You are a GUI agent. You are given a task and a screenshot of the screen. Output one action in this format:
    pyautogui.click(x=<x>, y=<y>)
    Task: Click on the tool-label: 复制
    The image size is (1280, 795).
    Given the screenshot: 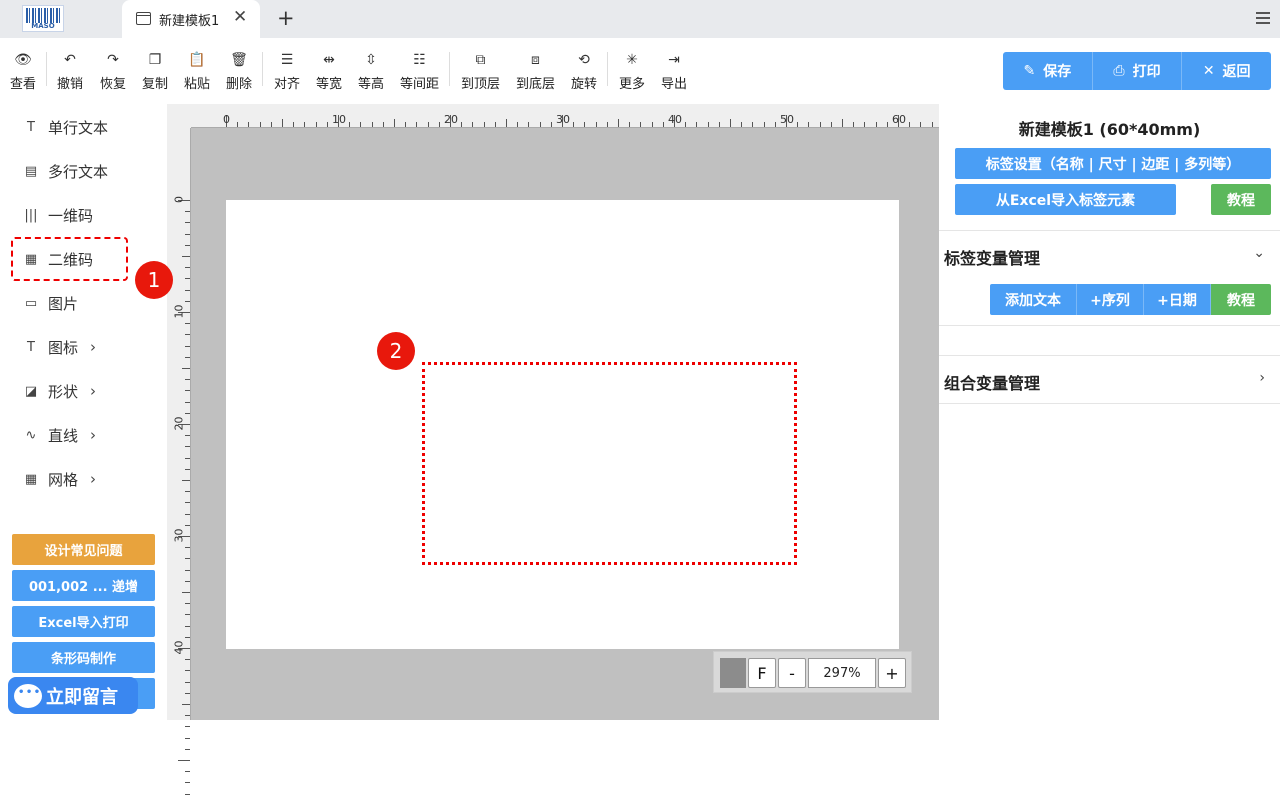 What is the action you would take?
    pyautogui.click(x=155, y=84)
    